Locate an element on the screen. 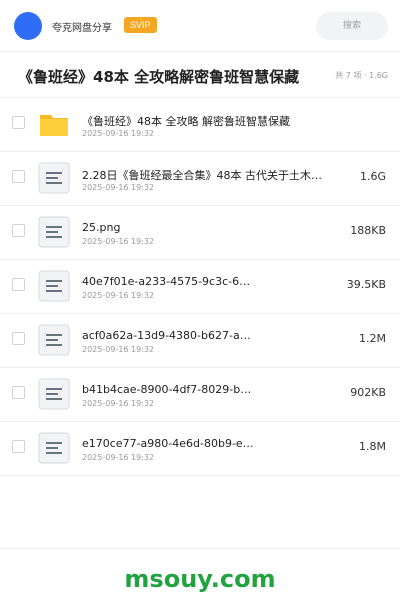 The height and width of the screenshot is (600, 400). folder-icon is located at coordinates (54, 125).